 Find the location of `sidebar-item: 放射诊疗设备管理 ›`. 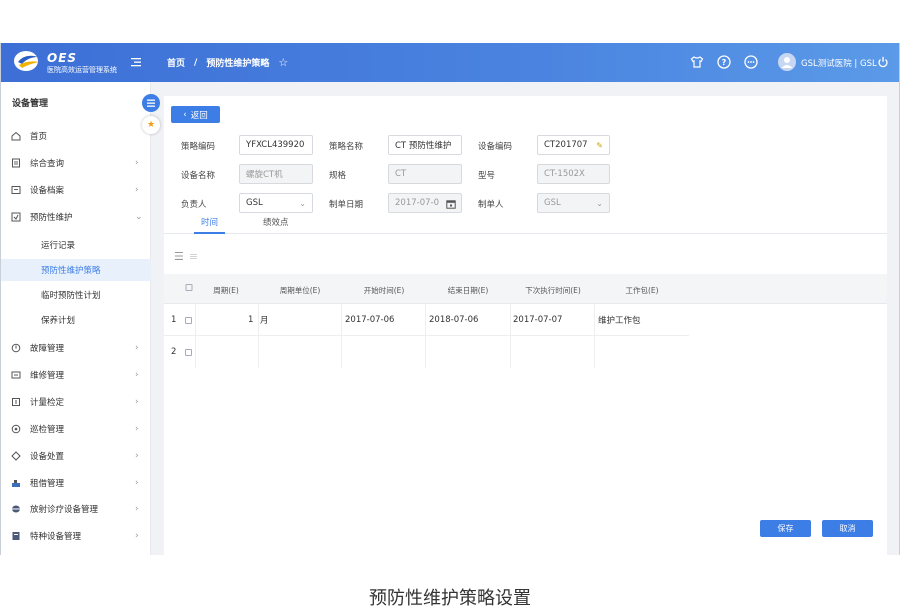

sidebar-item: 放射诊疗设备管理 › is located at coordinates (76, 509).